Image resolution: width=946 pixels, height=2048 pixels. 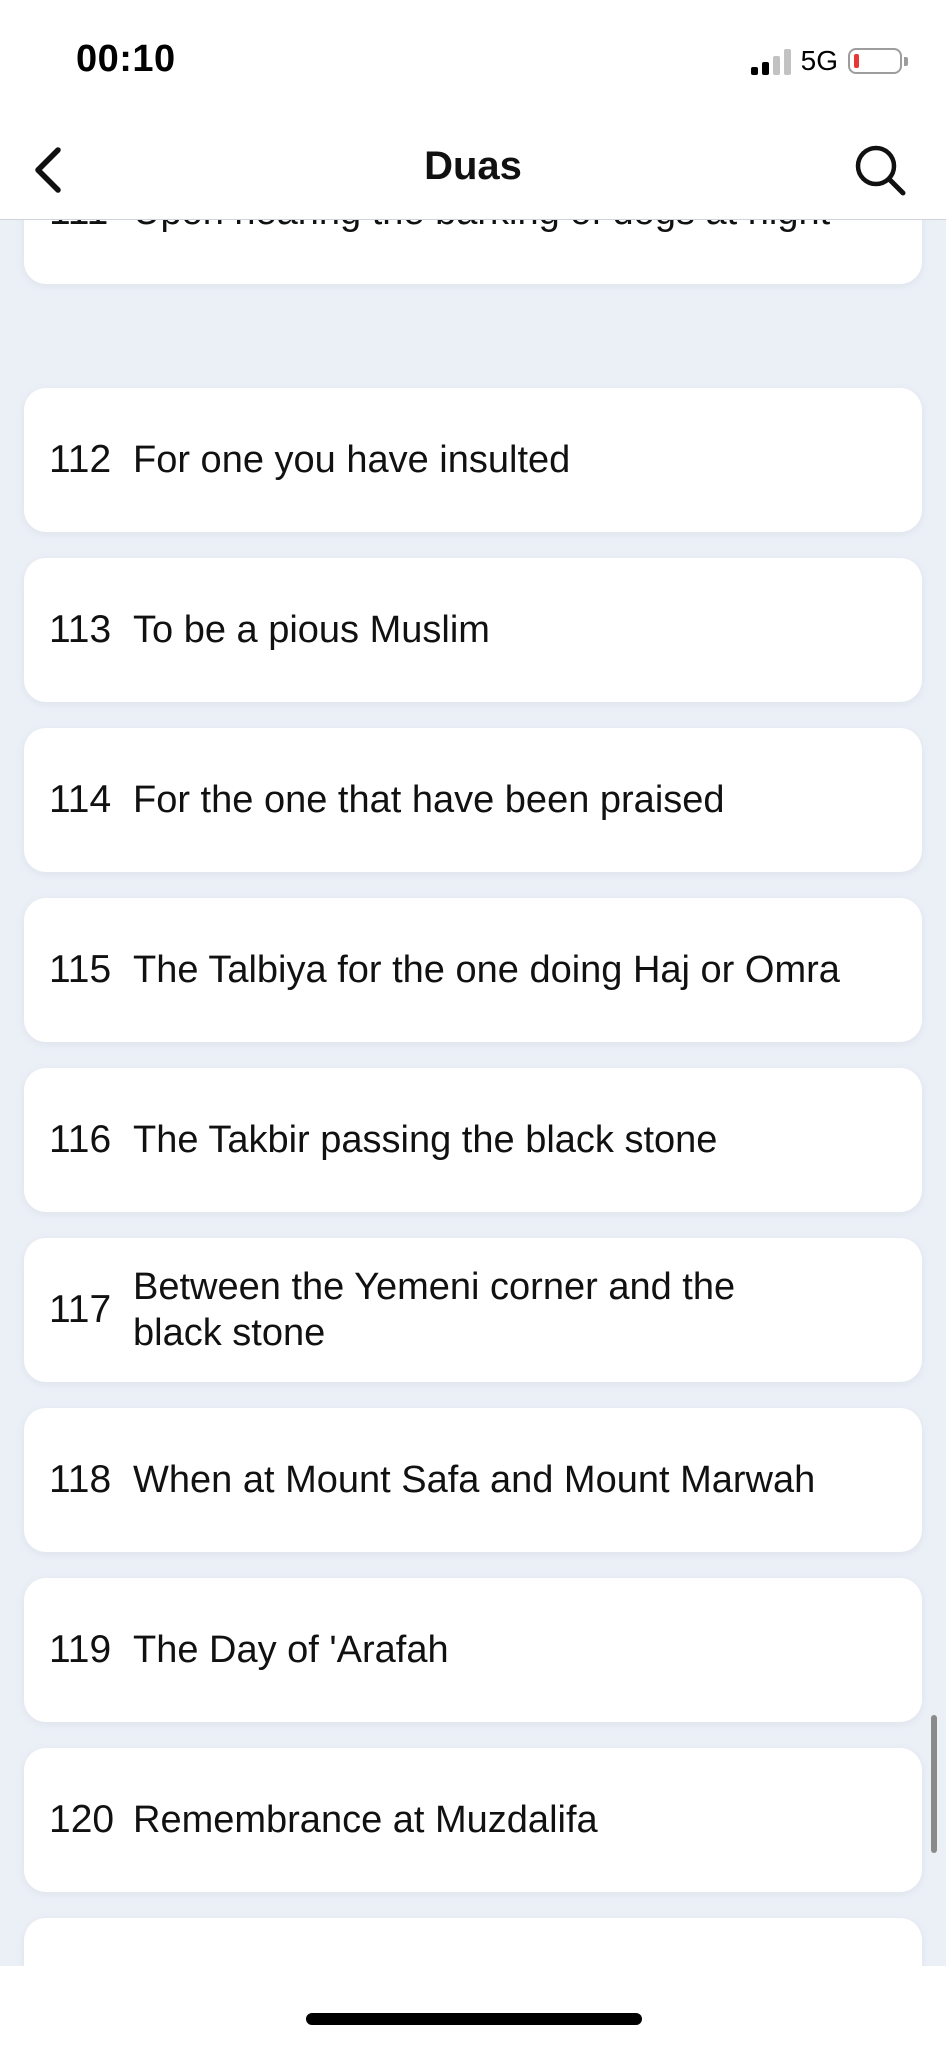 I want to click on home-indicator, so click(x=474, y=2019).